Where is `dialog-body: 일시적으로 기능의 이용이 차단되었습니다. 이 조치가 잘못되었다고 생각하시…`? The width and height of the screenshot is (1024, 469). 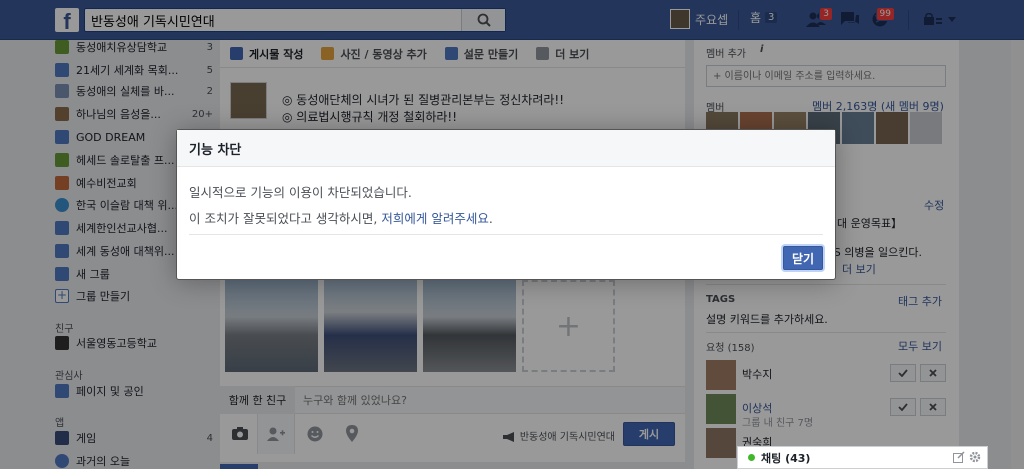 dialog-body: 일시적으로 기능의 이용이 차단되었습니다. 이 조치가 잘못되었다고 생각하시… is located at coordinates (506, 199).